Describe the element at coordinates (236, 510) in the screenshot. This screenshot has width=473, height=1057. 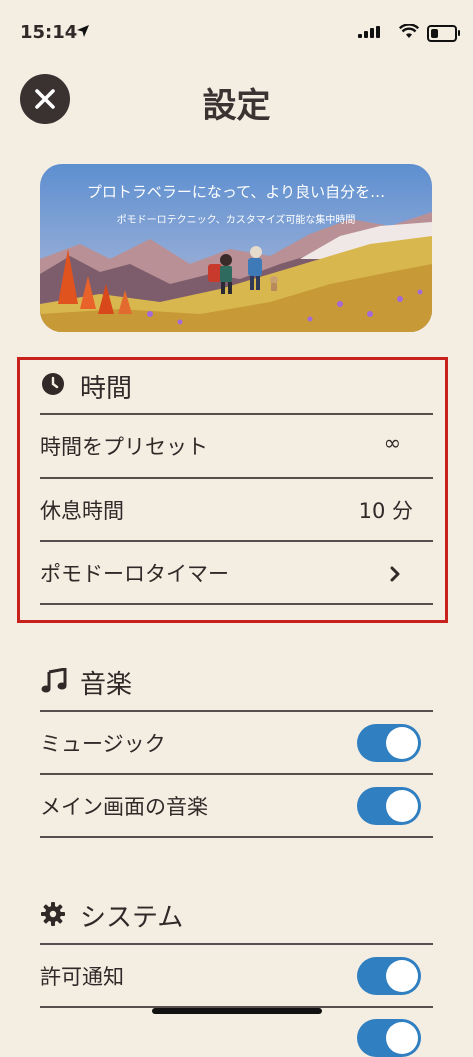
I see `row-break-time: 休息時間 10 分` at that location.